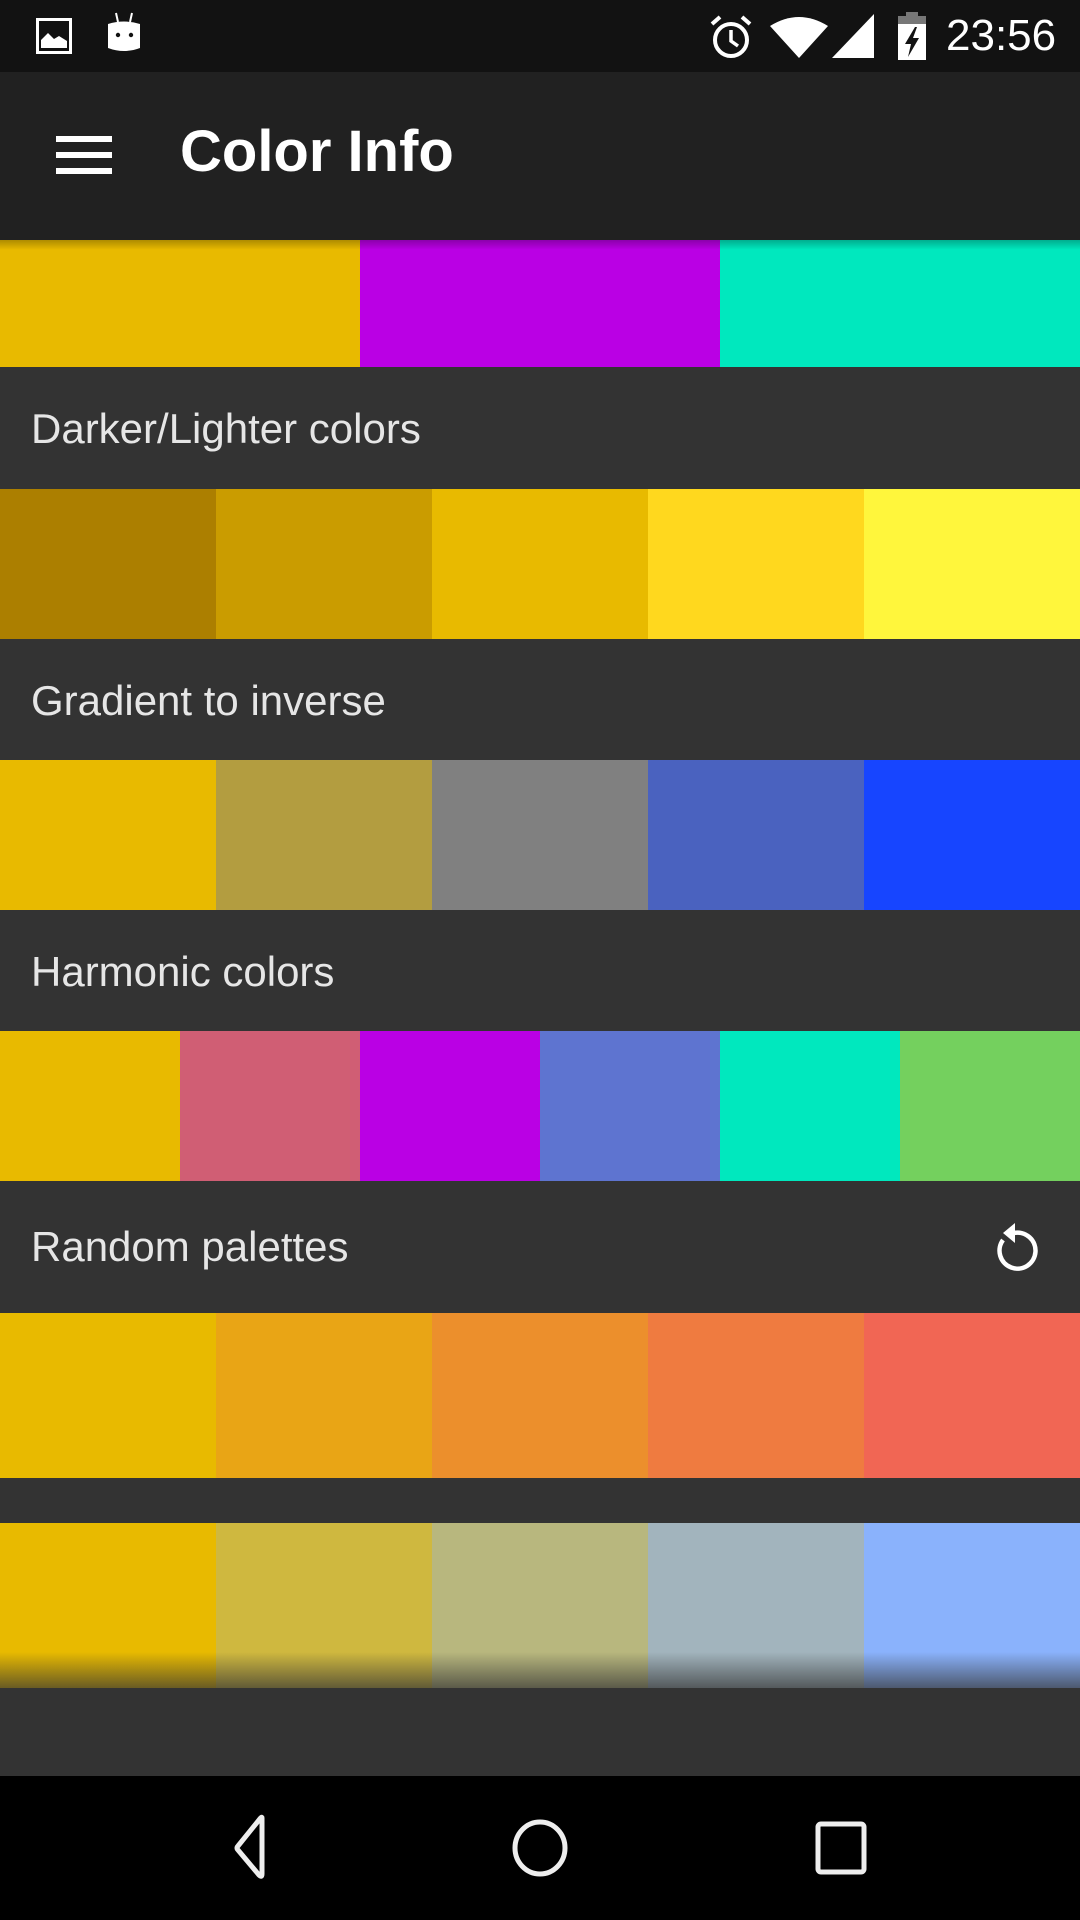 This screenshot has width=1080, height=1920. Describe the element at coordinates (731, 36) in the screenshot. I see `alarm-icon` at that location.